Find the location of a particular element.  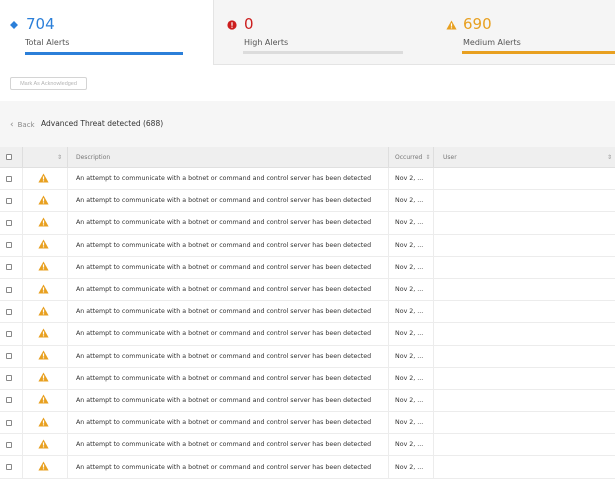

occurred-column-header: Occurred ⇕ is located at coordinates (412, 157).